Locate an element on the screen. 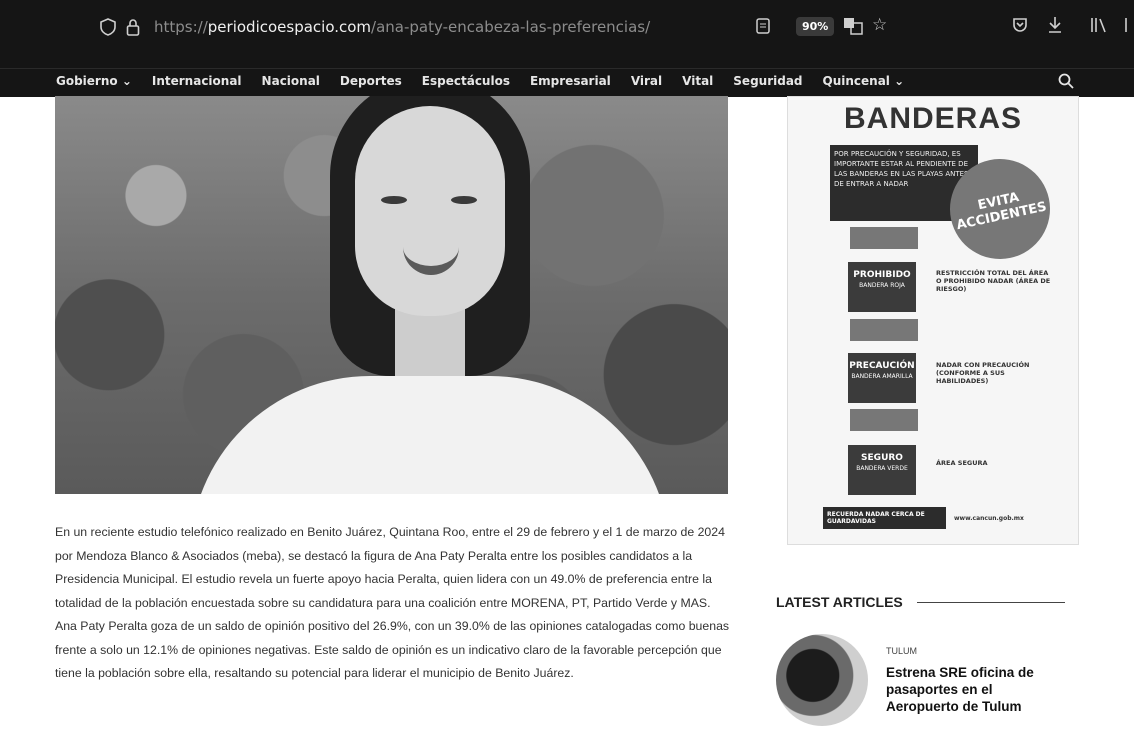 Image resolution: width=1134 pixels, height=751 pixels. nav-item-nacional: Nacional is located at coordinates (291, 81).